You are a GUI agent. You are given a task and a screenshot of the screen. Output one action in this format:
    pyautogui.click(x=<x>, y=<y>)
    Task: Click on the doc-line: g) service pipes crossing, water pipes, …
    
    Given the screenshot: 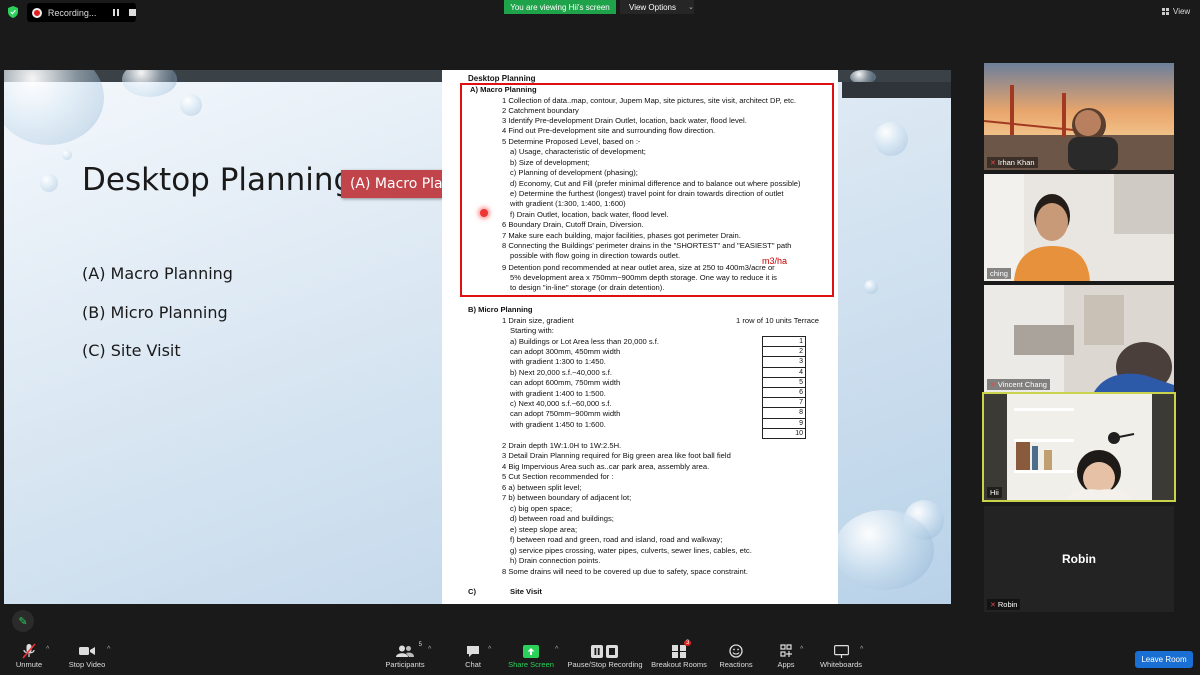 What is the action you would take?
    pyautogui.click(x=631, y=550)
    